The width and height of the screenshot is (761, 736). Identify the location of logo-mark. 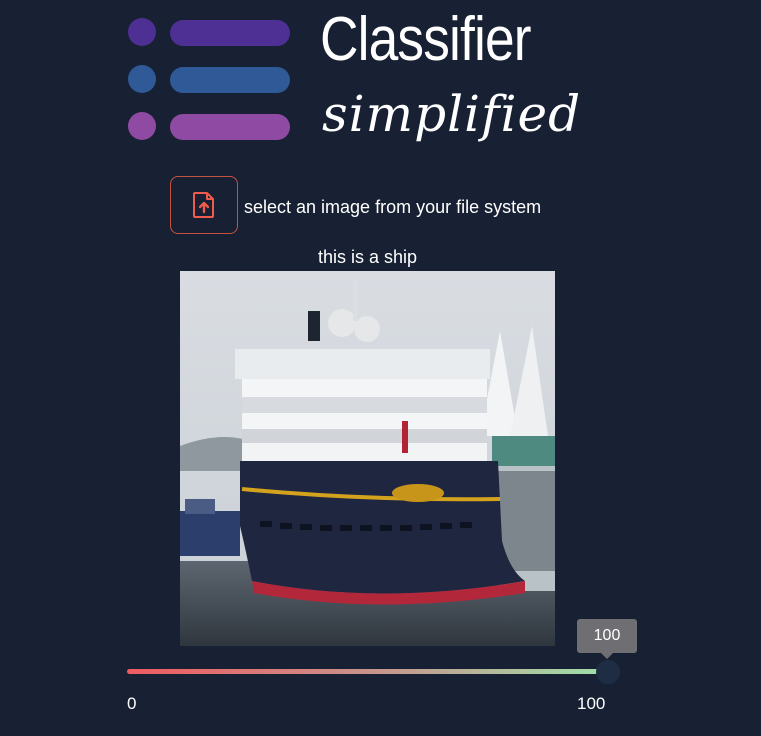
(211, 80).